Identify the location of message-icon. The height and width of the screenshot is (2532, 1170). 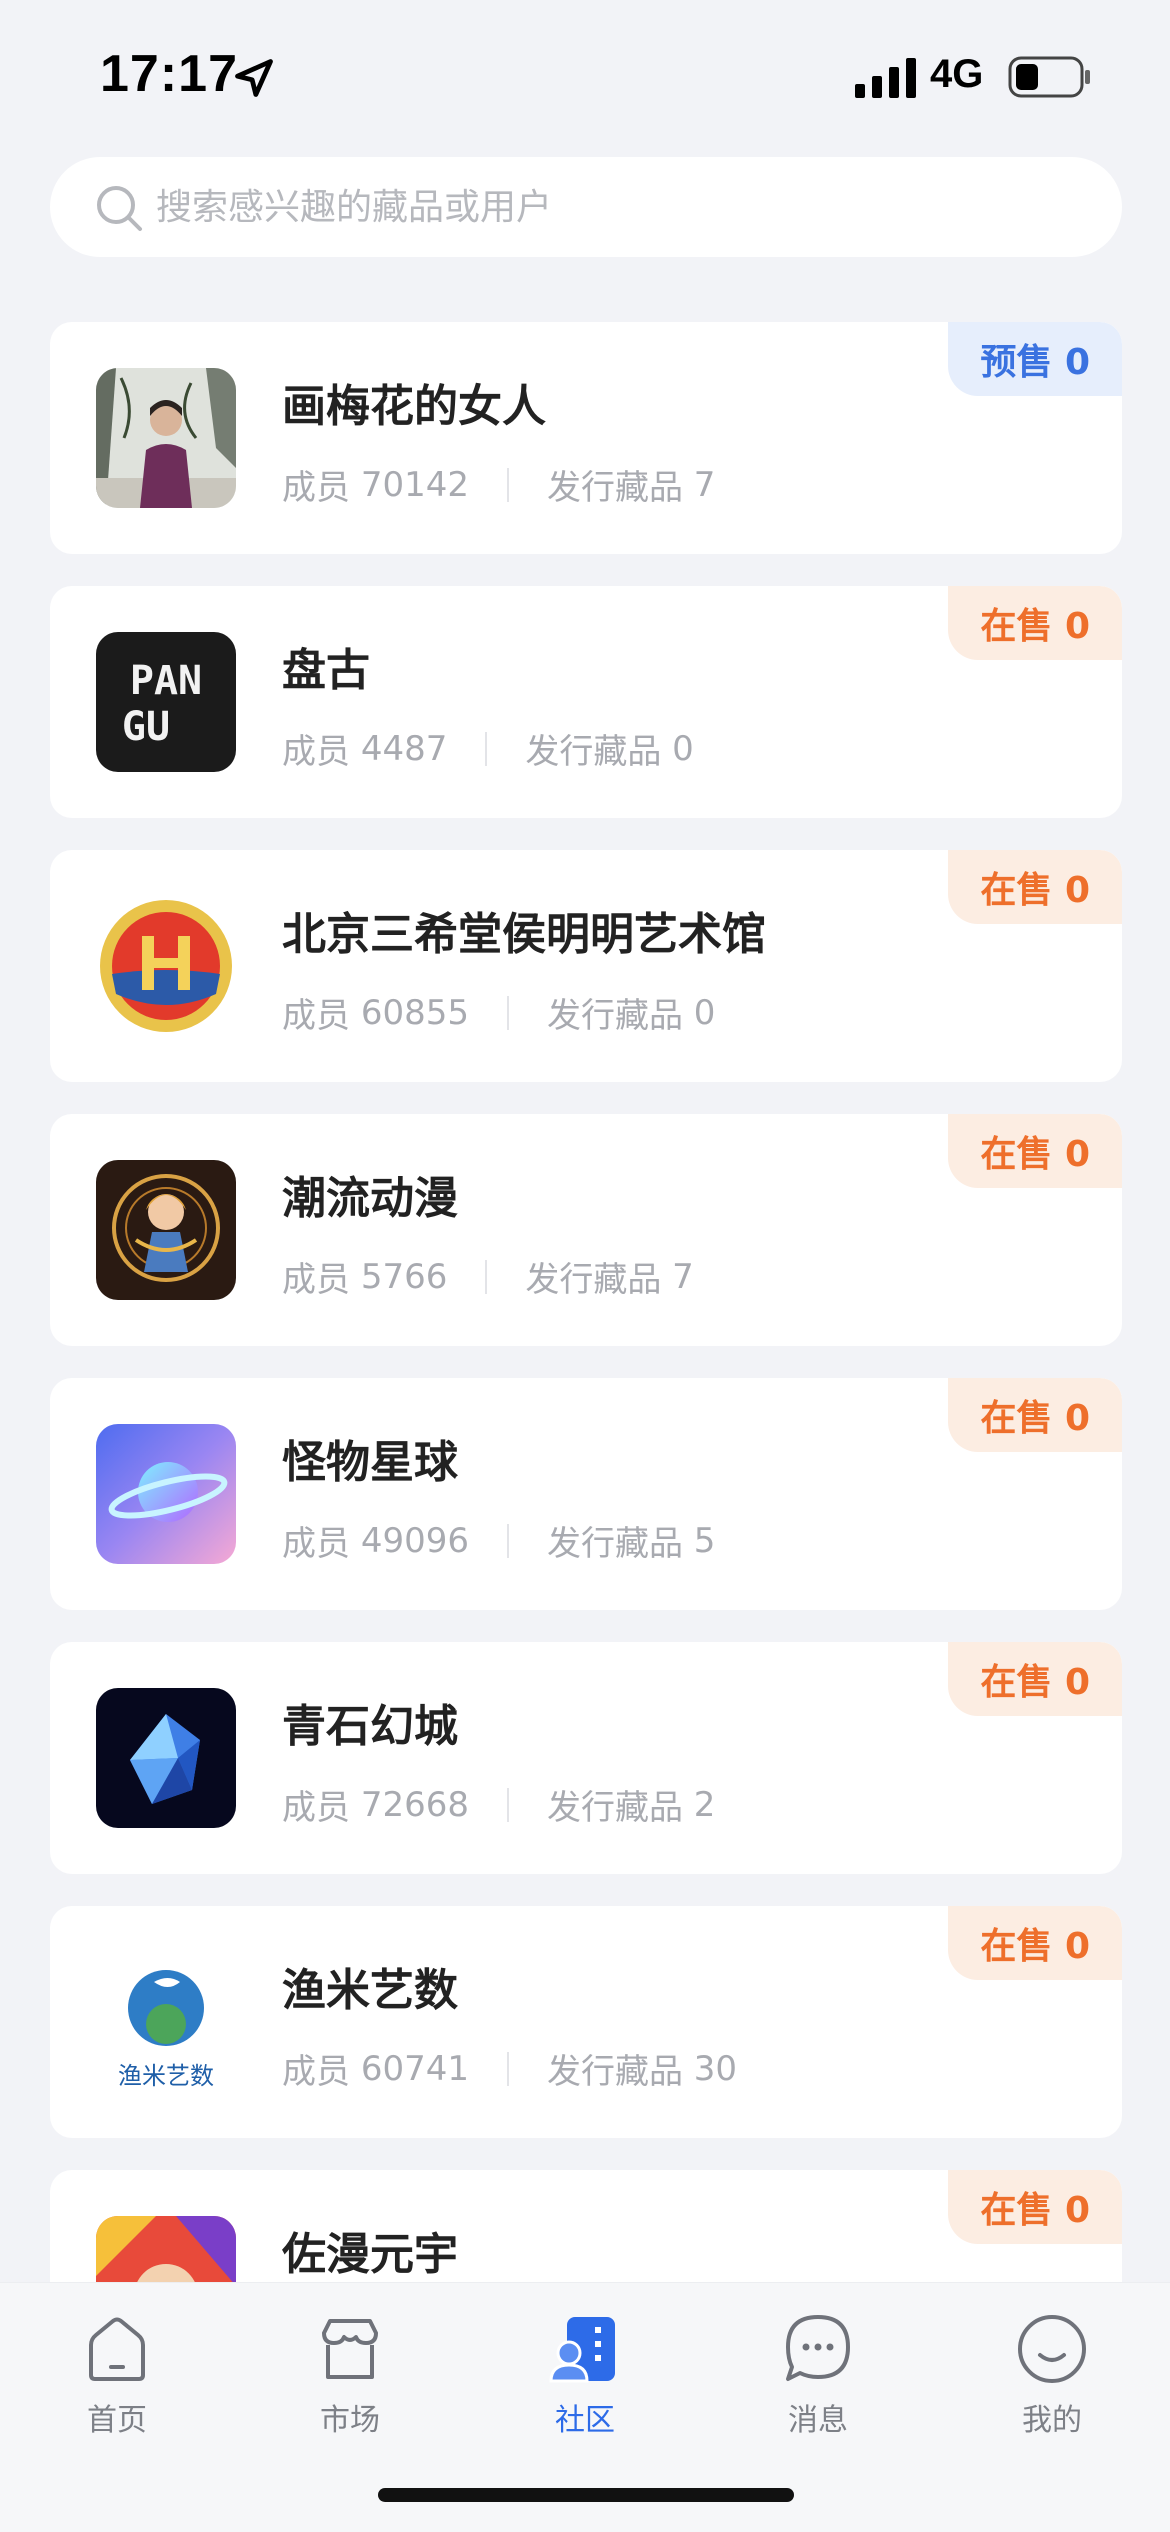
(818, 2348).